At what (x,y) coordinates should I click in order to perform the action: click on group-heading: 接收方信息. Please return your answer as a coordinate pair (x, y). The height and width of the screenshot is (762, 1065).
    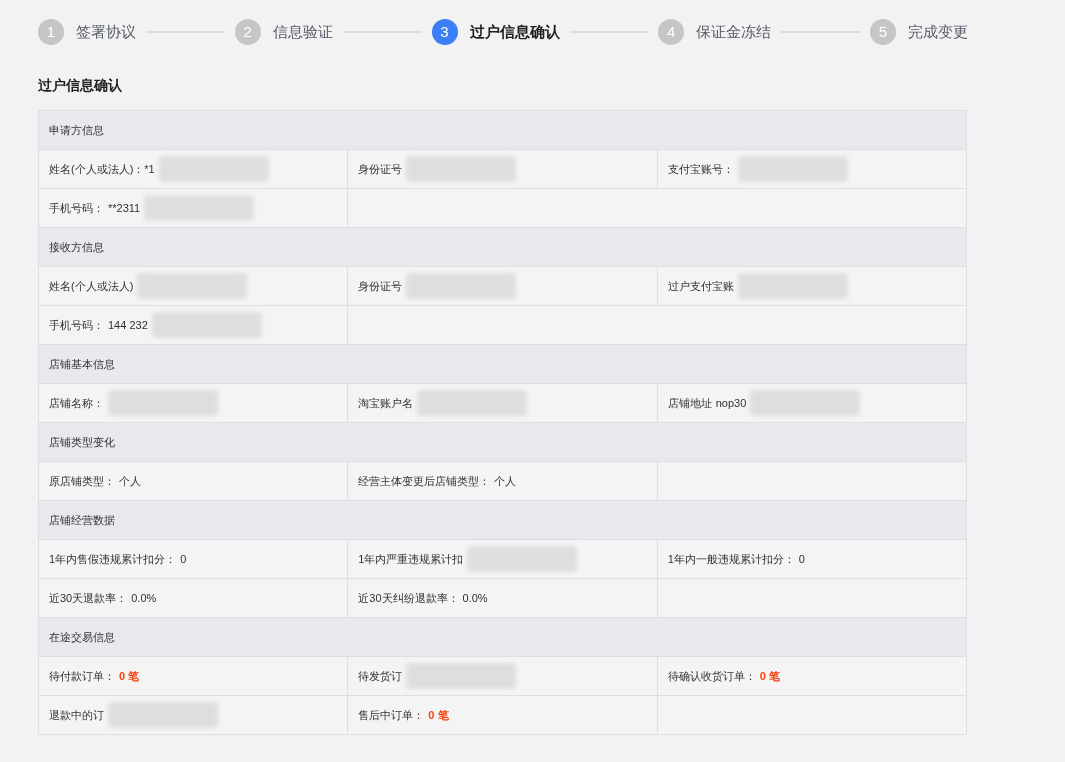
    Looking at the image, I should click on (76, 247).